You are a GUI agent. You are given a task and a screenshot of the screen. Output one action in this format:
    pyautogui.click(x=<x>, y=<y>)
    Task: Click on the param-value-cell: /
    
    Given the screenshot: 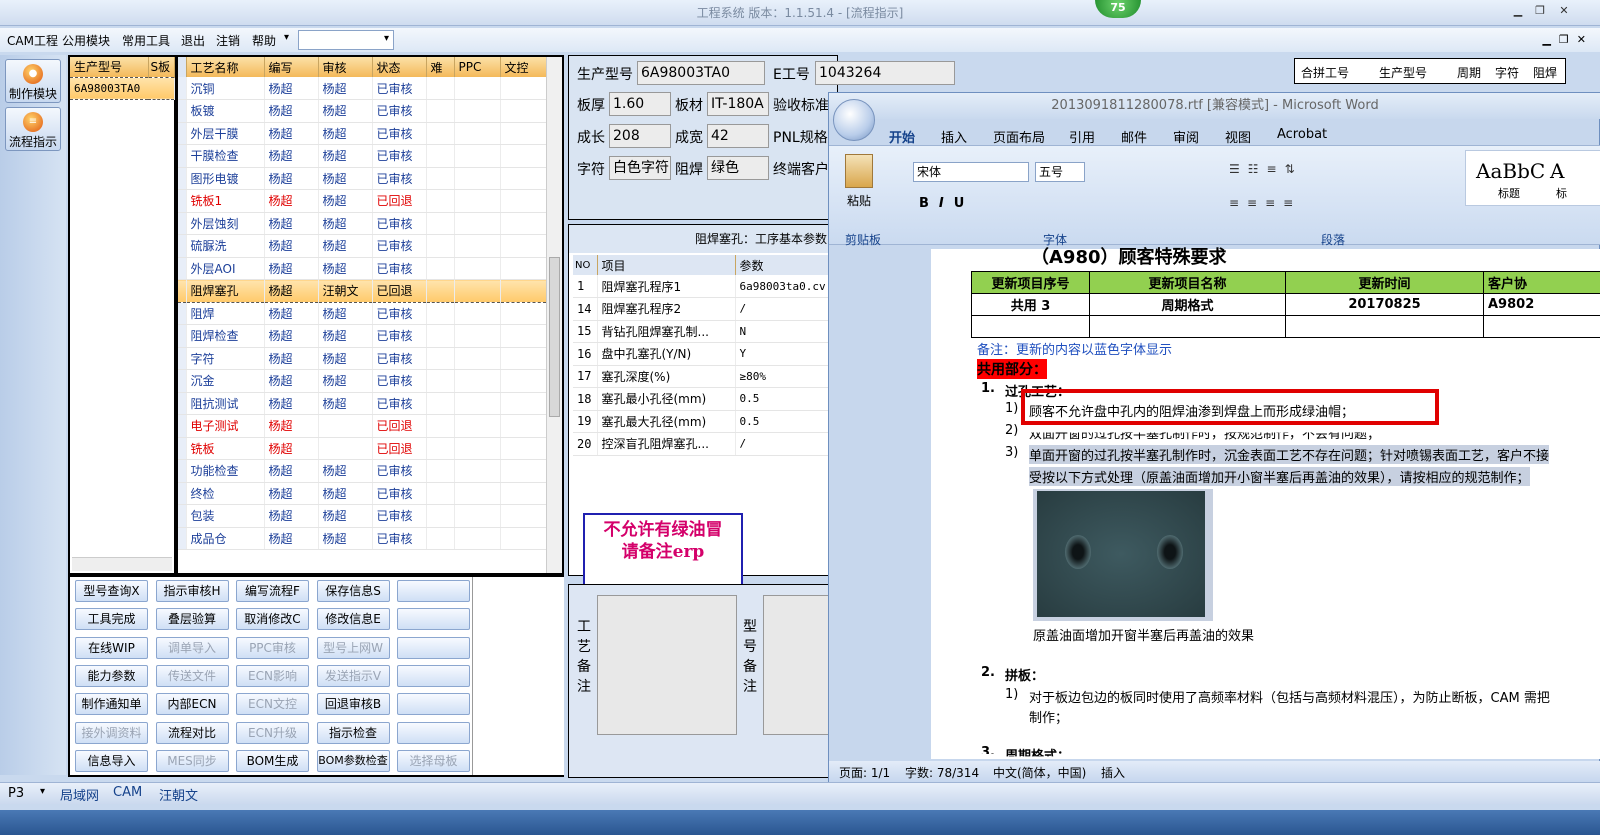 What is the action you would take?
    pyautogui.click(x=782, y=309)
    